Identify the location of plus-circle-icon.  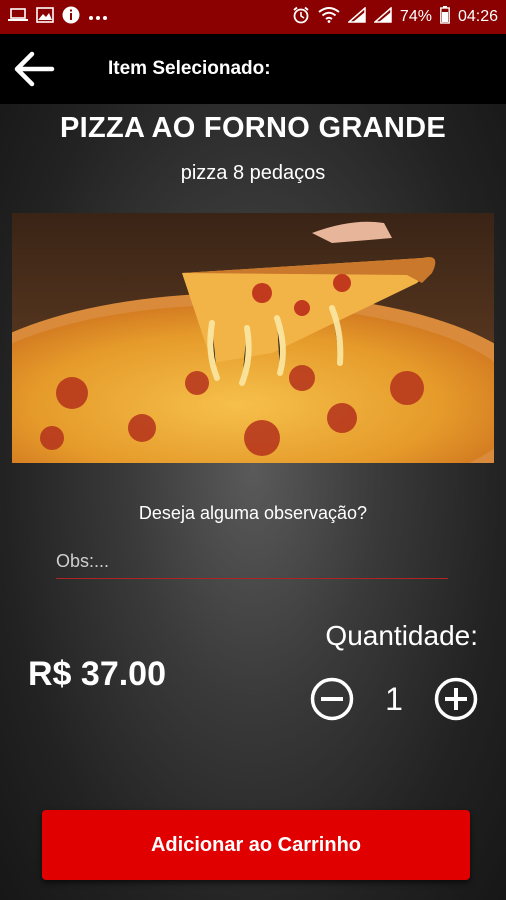
(456, 699).